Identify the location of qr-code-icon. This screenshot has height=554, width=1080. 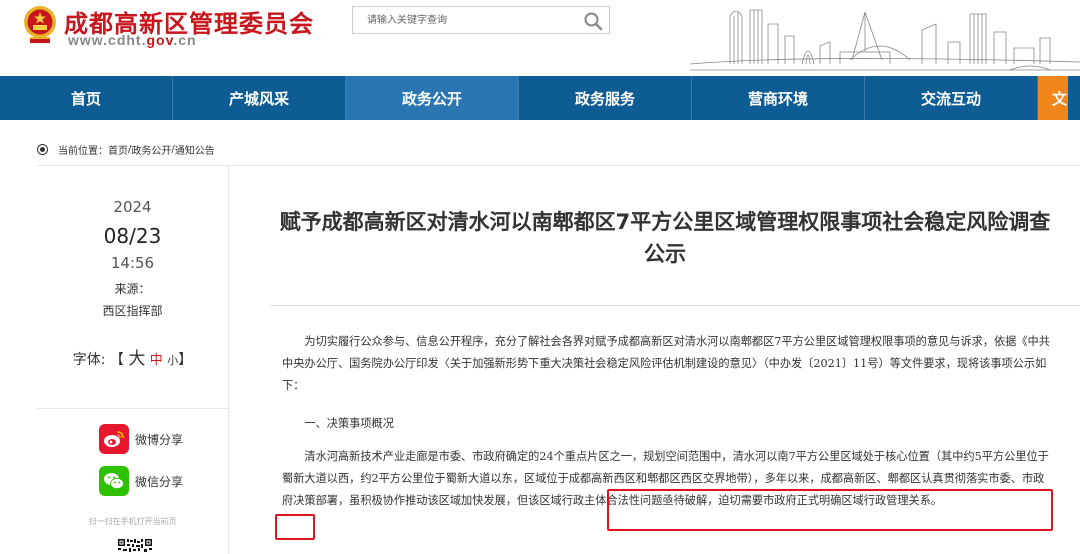
(135, 546).